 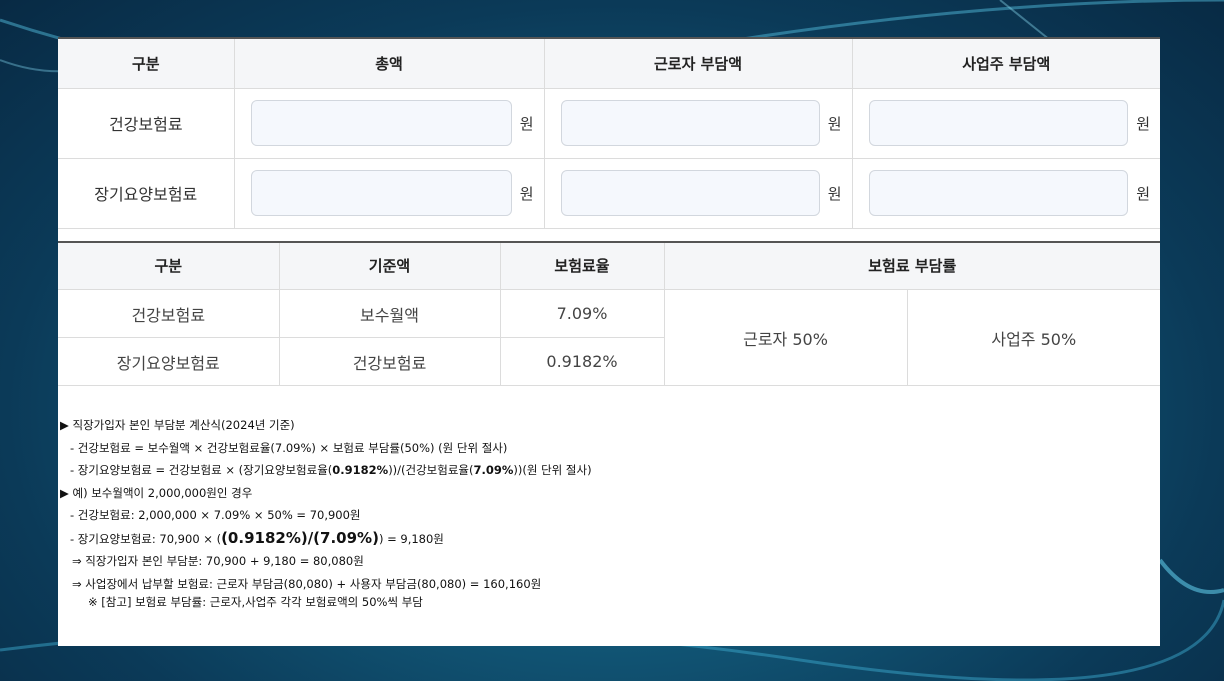 I want to click on note-text: ))/(건강보험료율(, so click(x=431, y=470).